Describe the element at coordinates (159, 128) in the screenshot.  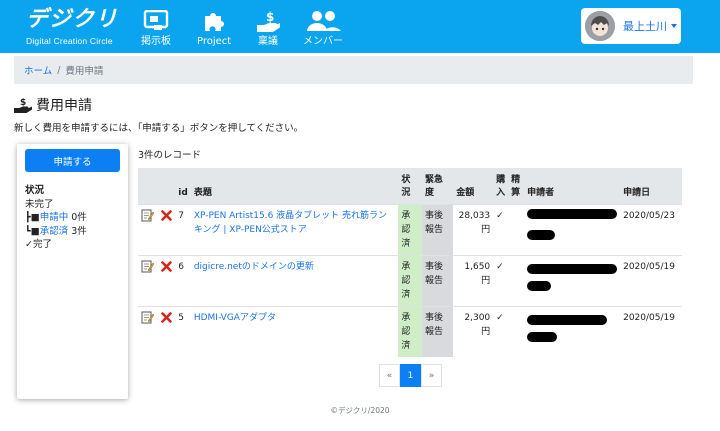
I see `page-description: 新しく費用を申請するには、「申請する」ボタンを押してください。` at that location.